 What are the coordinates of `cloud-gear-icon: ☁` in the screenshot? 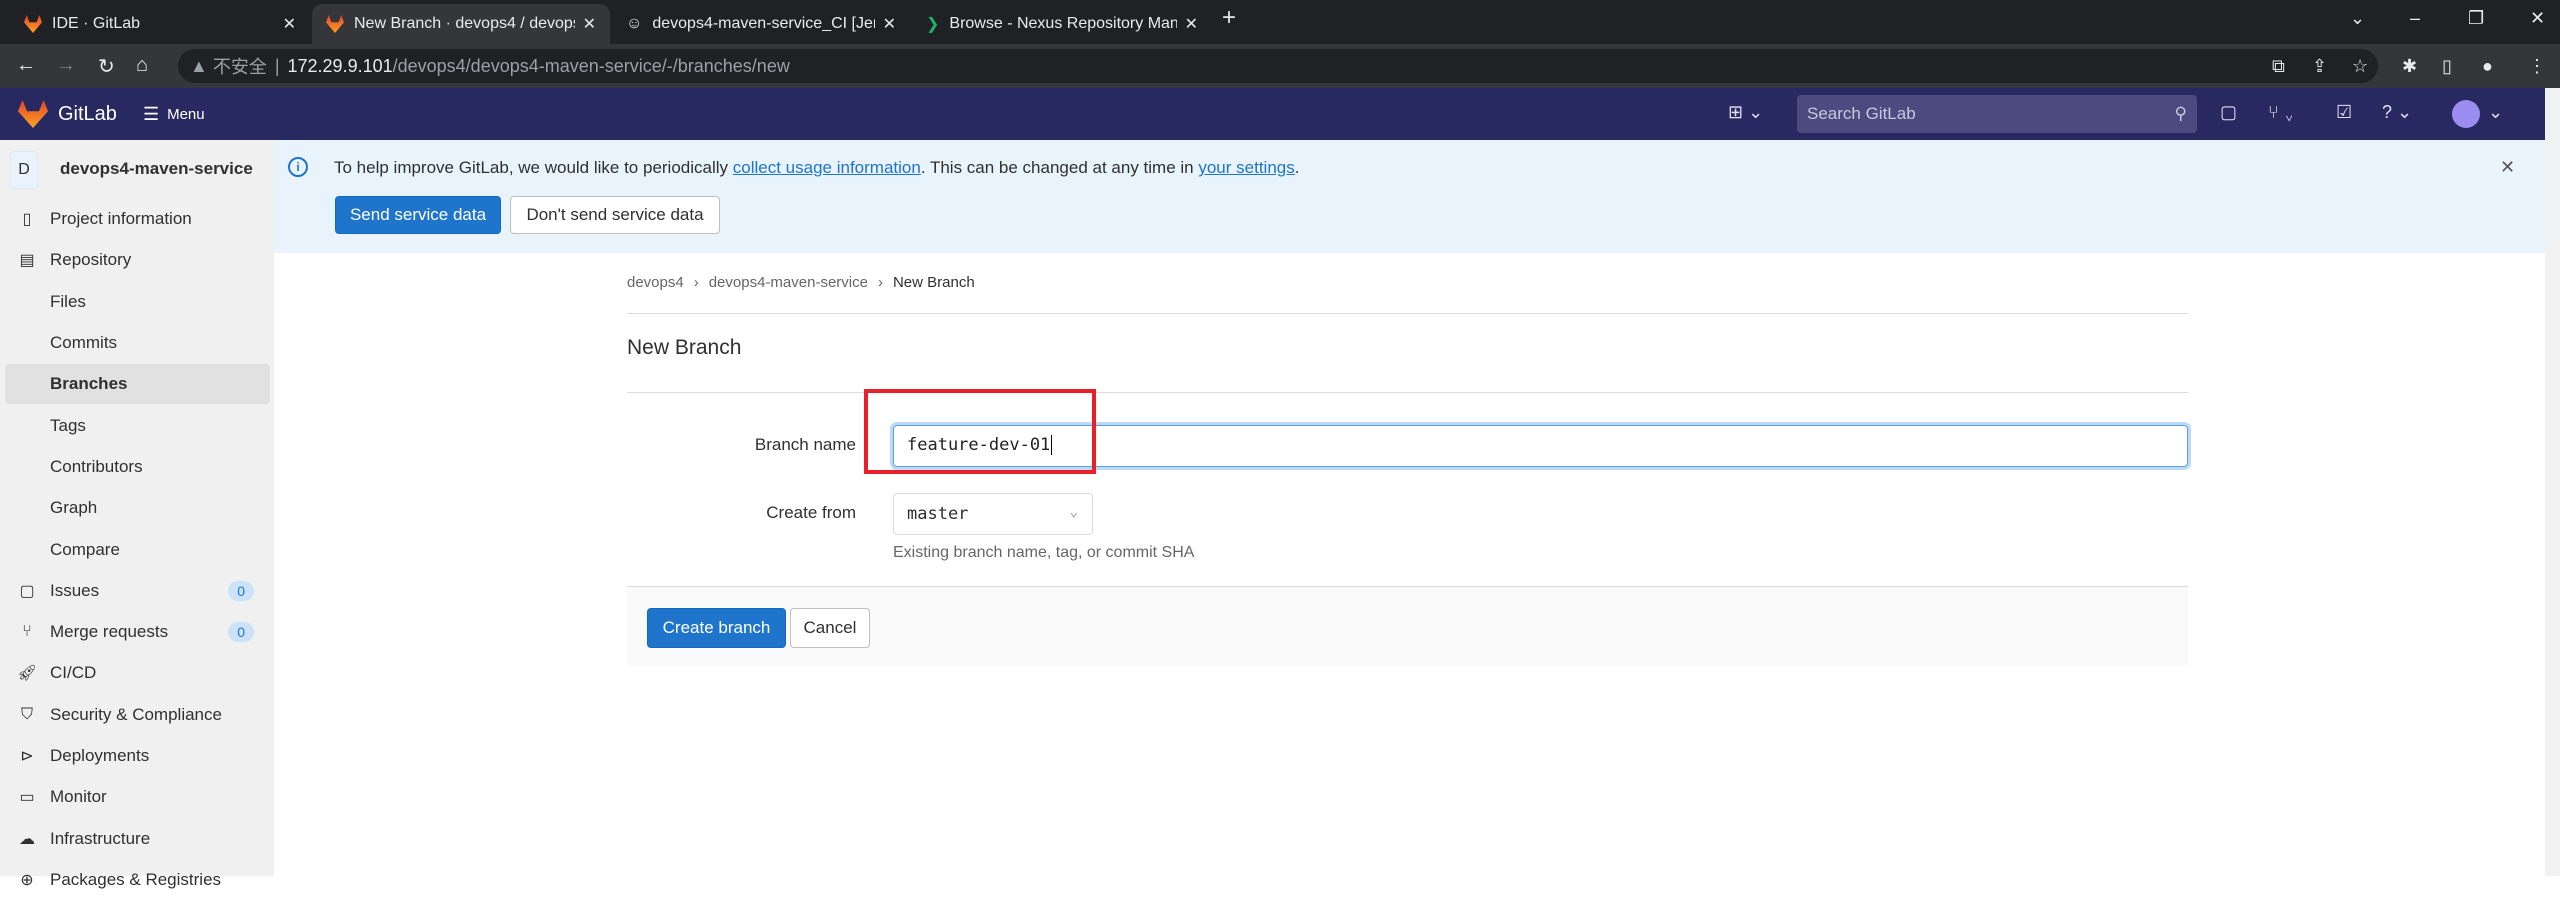 It's located at (27, 839).